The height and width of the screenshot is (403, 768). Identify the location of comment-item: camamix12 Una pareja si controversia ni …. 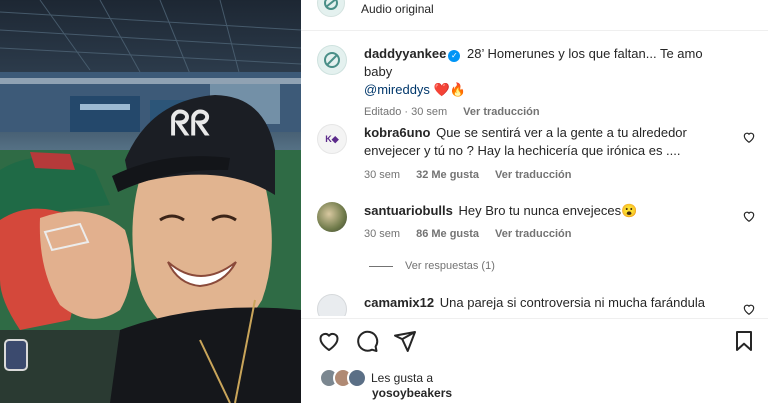
(542, 305).